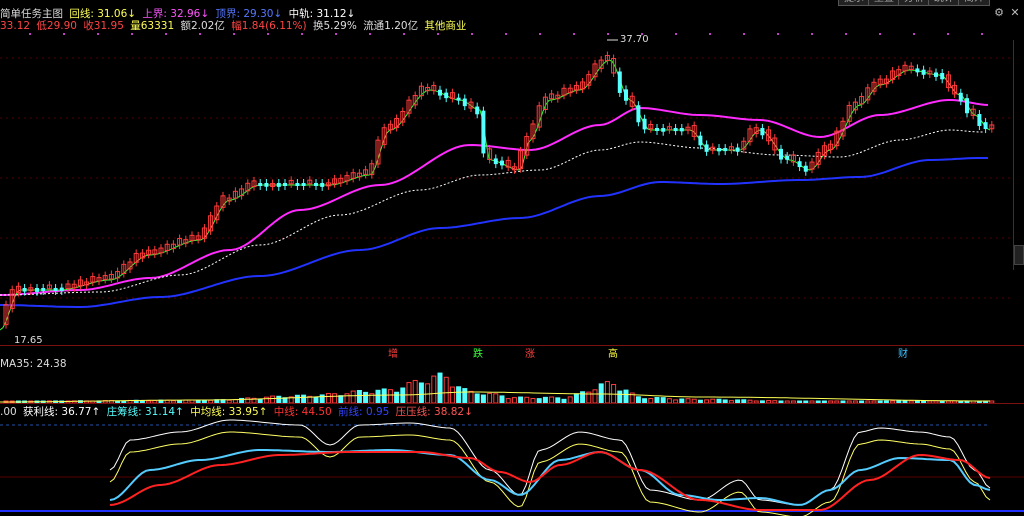  I want to click on event-marker-increase: 增, so click(393, 352).